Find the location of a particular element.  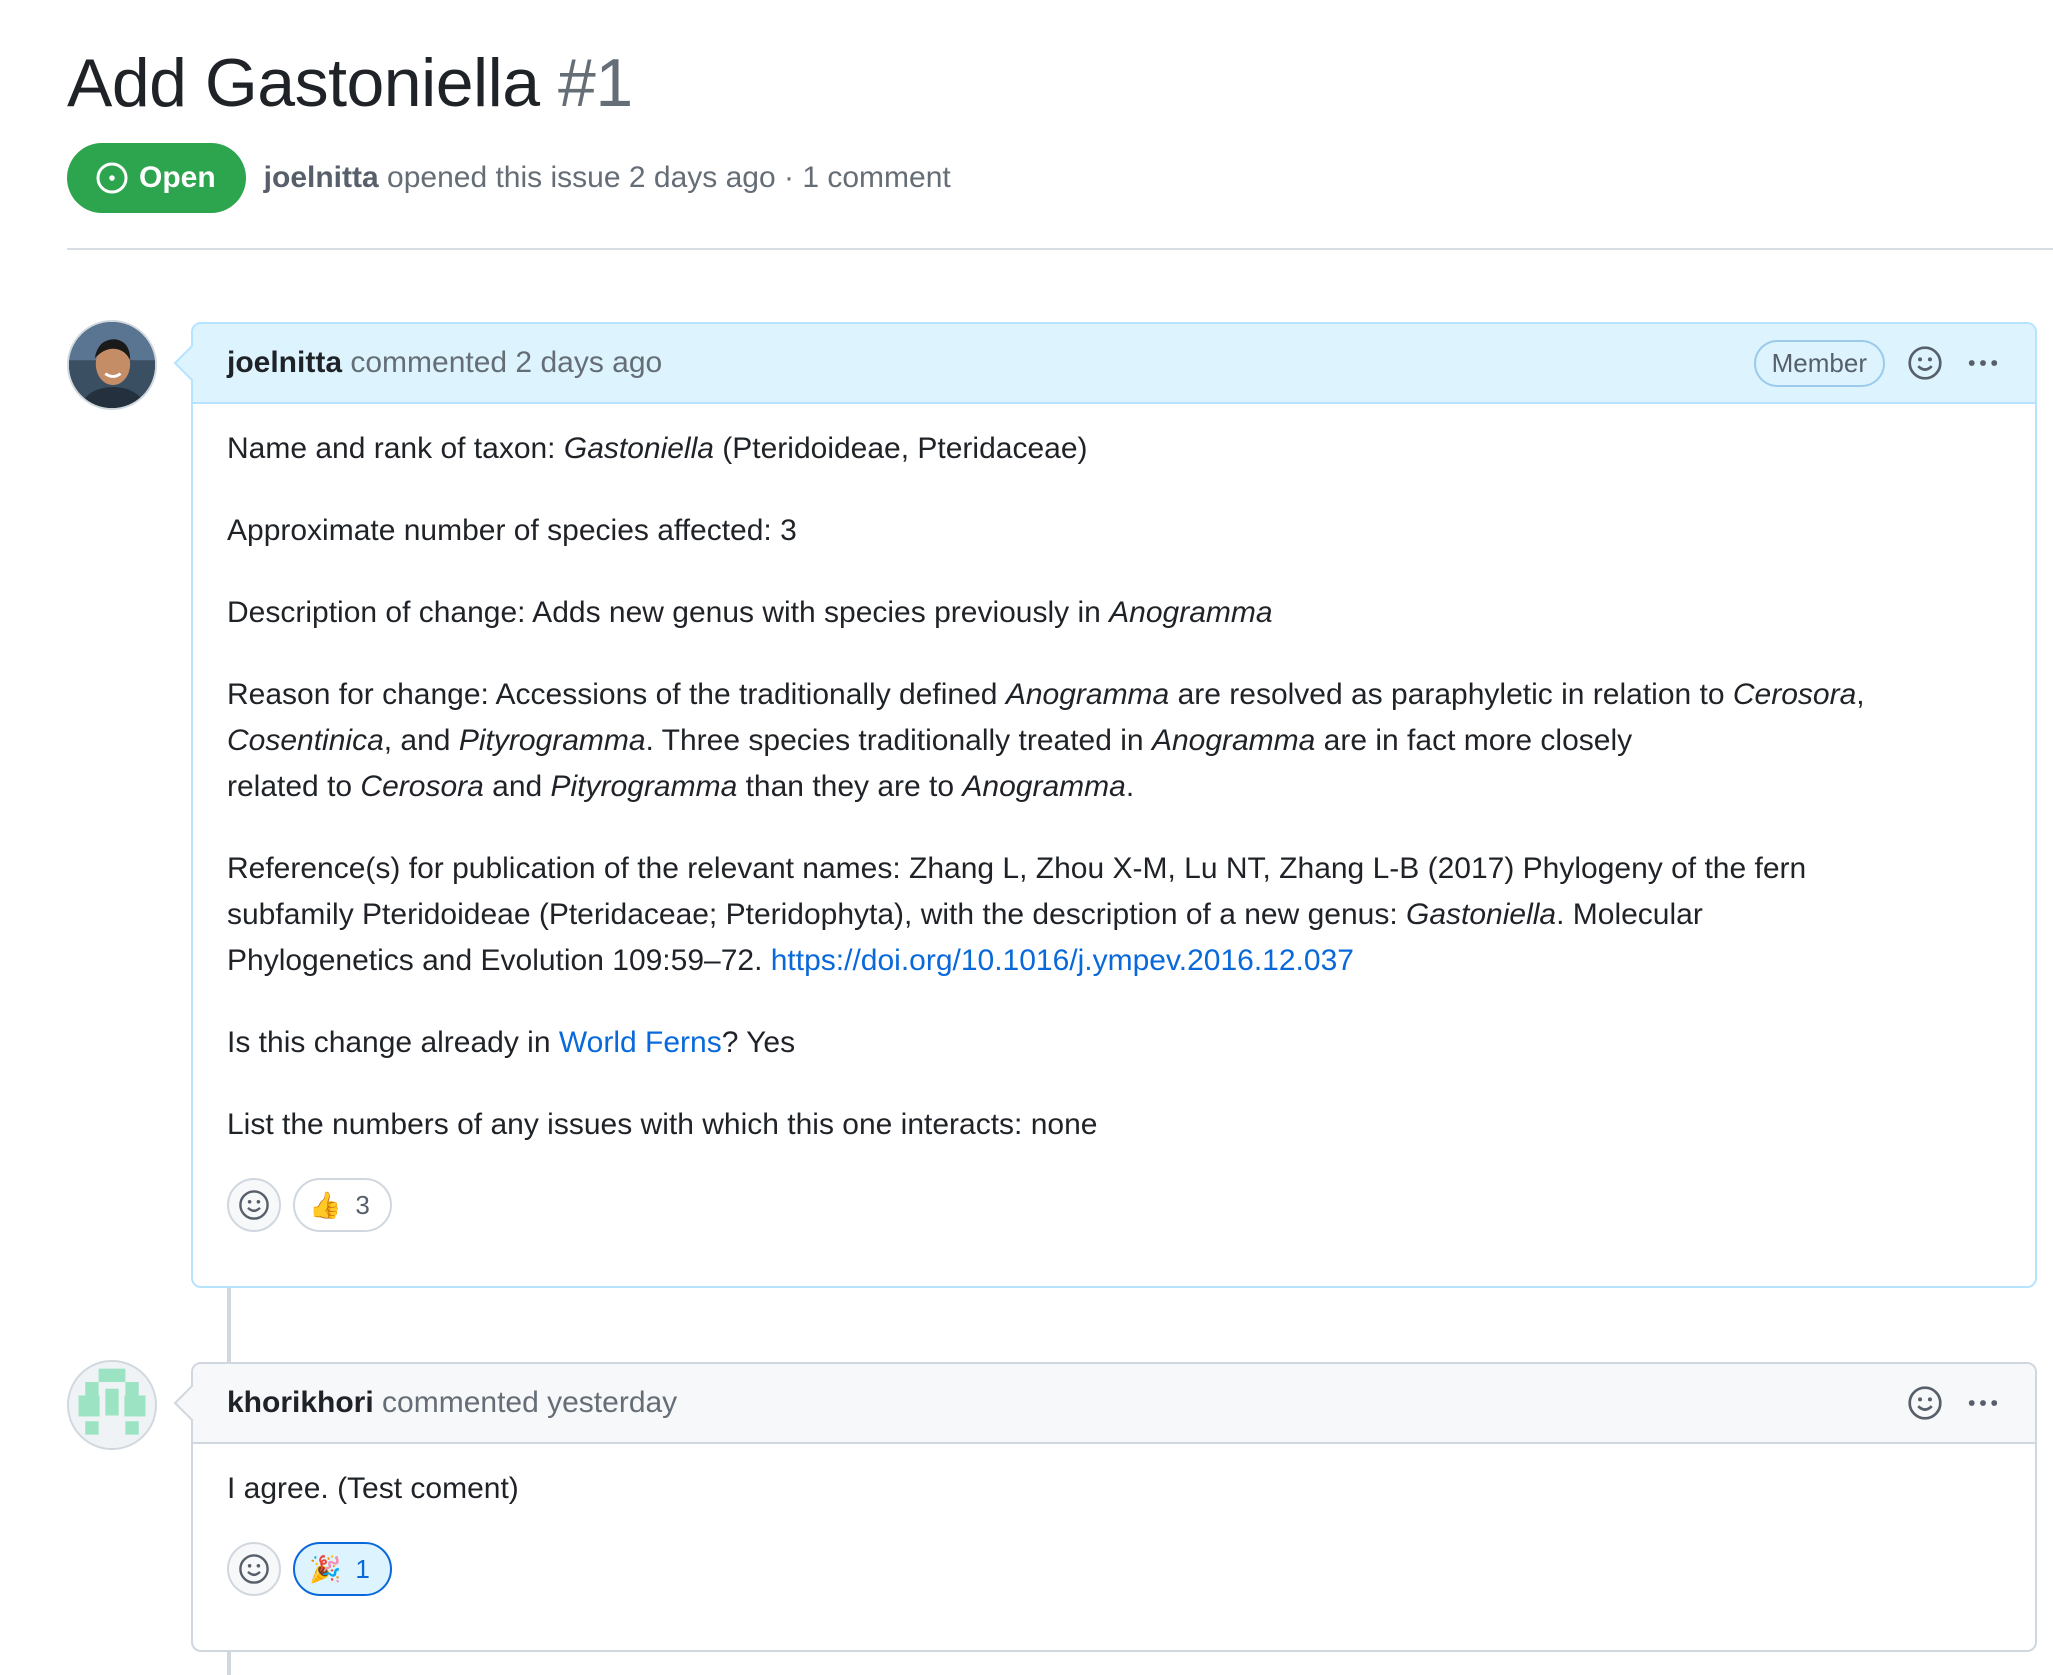

avatar-photo-icon is located at coordinates (112, 365).